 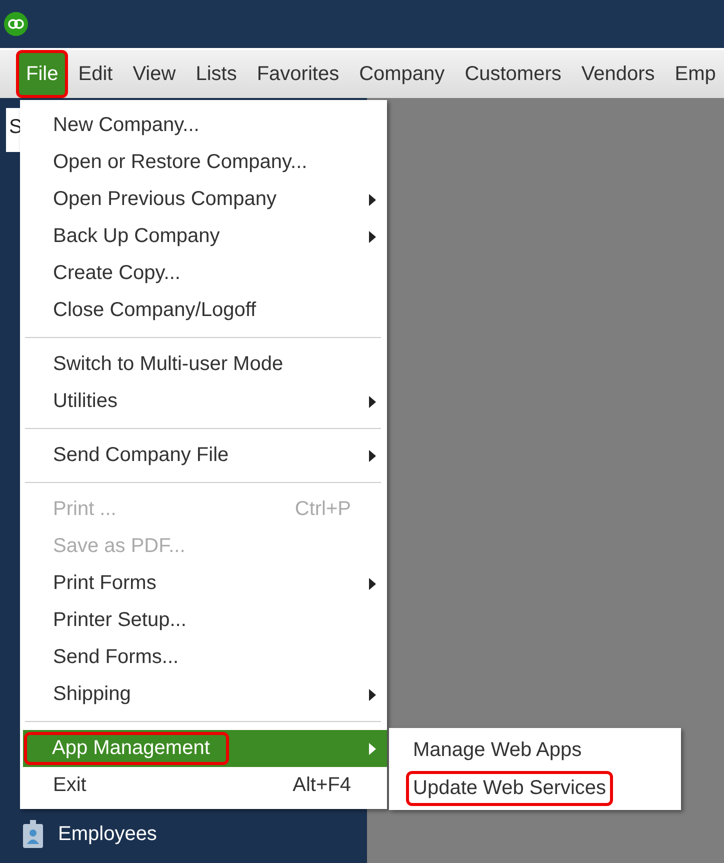 What do you see at coordinates (203, 694) in the screenshot?
I see `menu-item: Shipping` at bounding box center [203, 694].